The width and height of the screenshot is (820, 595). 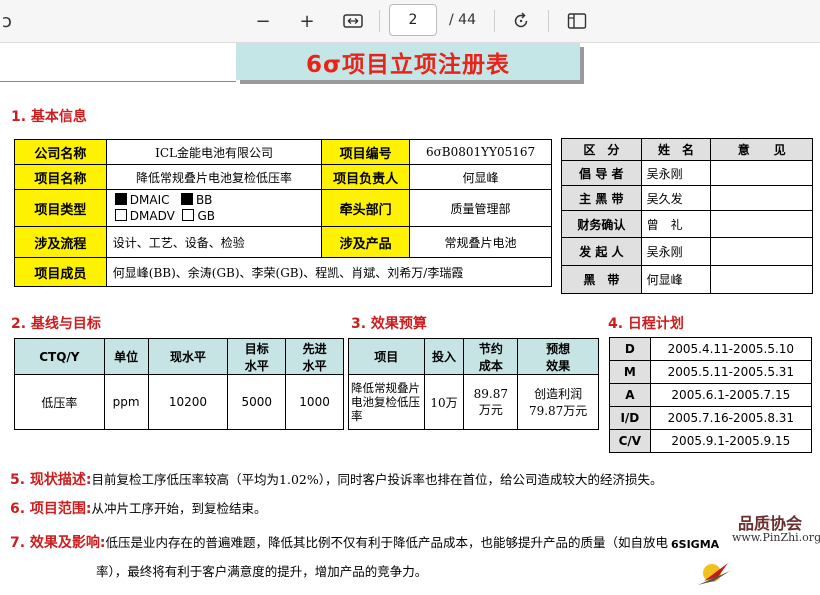 What do you see at coordinates (630, 395) in the screenshot?
I see `schedule-phase: A` at bounding box center [630, 395].